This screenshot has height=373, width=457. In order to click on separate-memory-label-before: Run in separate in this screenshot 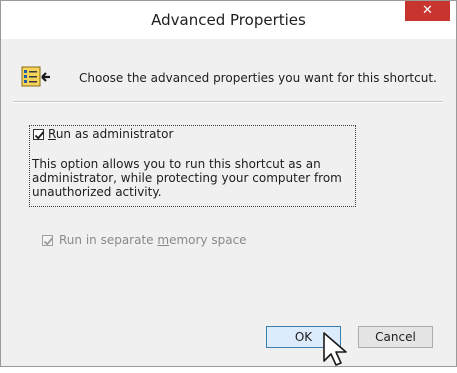, I will do `click(108, 240)`.